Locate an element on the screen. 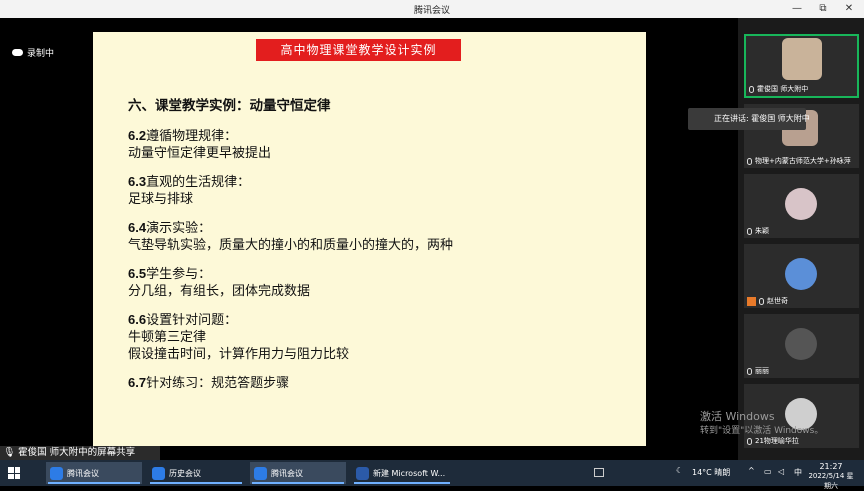 This screenshot has height=491, width=864. participant-name: 物理+内蒙古师范大学+孙咏萍 is located at coordinates (803, 161).